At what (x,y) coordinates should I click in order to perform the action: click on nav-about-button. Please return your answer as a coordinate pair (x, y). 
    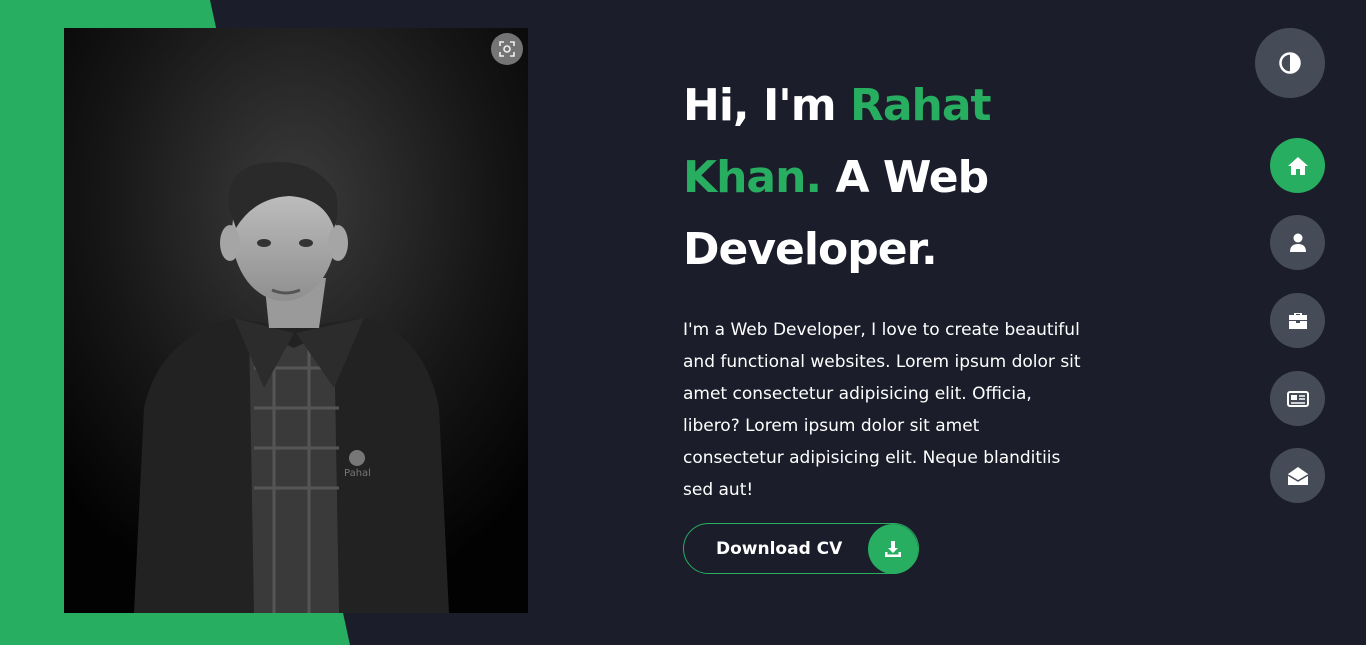
    Looking at the image, I should click on (1297, 242).